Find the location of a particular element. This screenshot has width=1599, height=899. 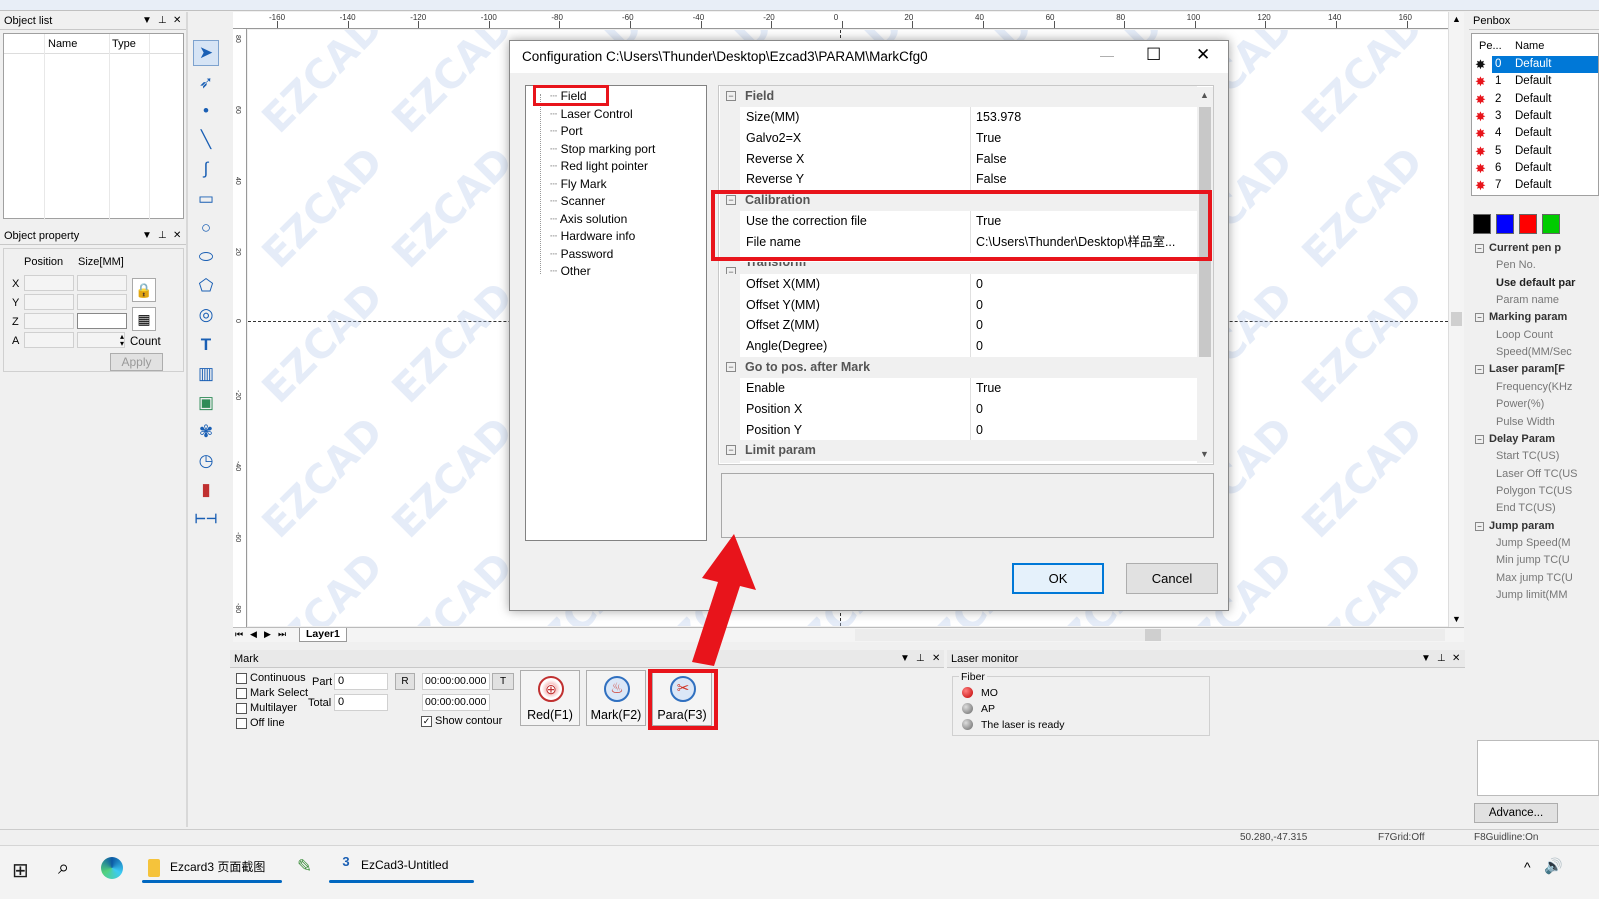

pen-param-category: − Laser param[F is located at coordinates (1520, 369).